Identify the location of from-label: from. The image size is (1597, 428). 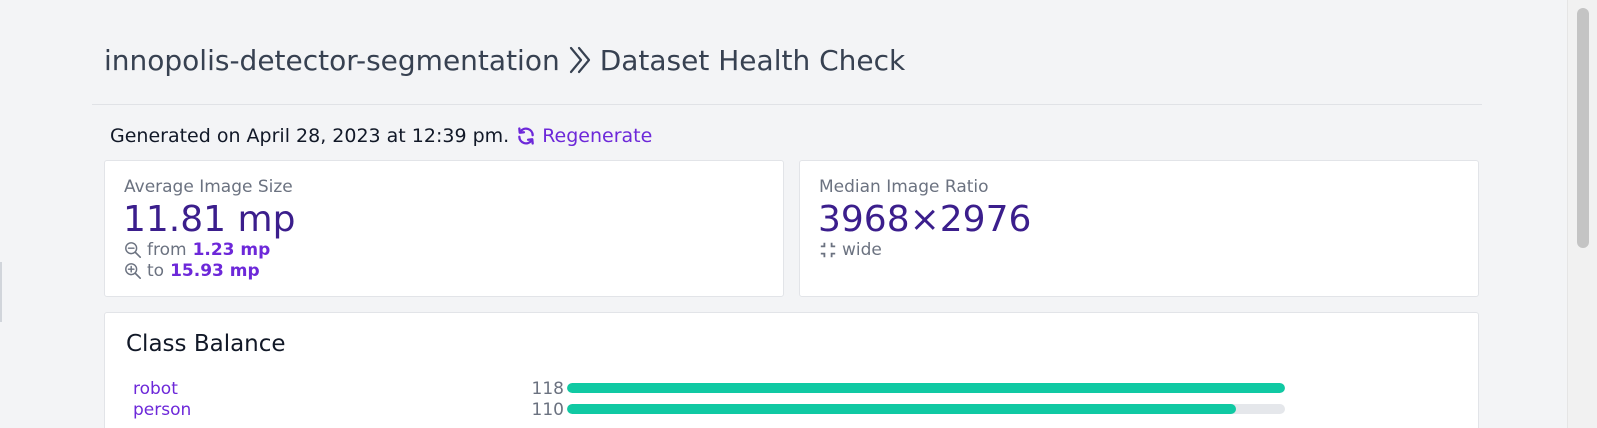
(167, 250).